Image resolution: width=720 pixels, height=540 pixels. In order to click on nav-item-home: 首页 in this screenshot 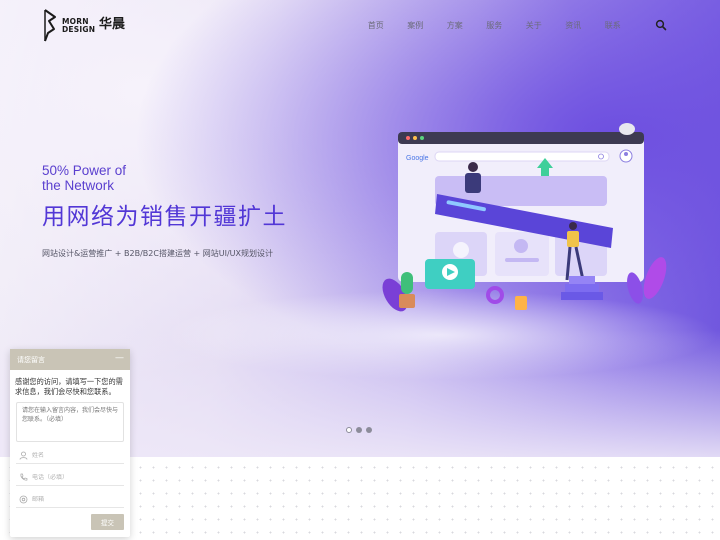, I will do `click(376, 25)`.